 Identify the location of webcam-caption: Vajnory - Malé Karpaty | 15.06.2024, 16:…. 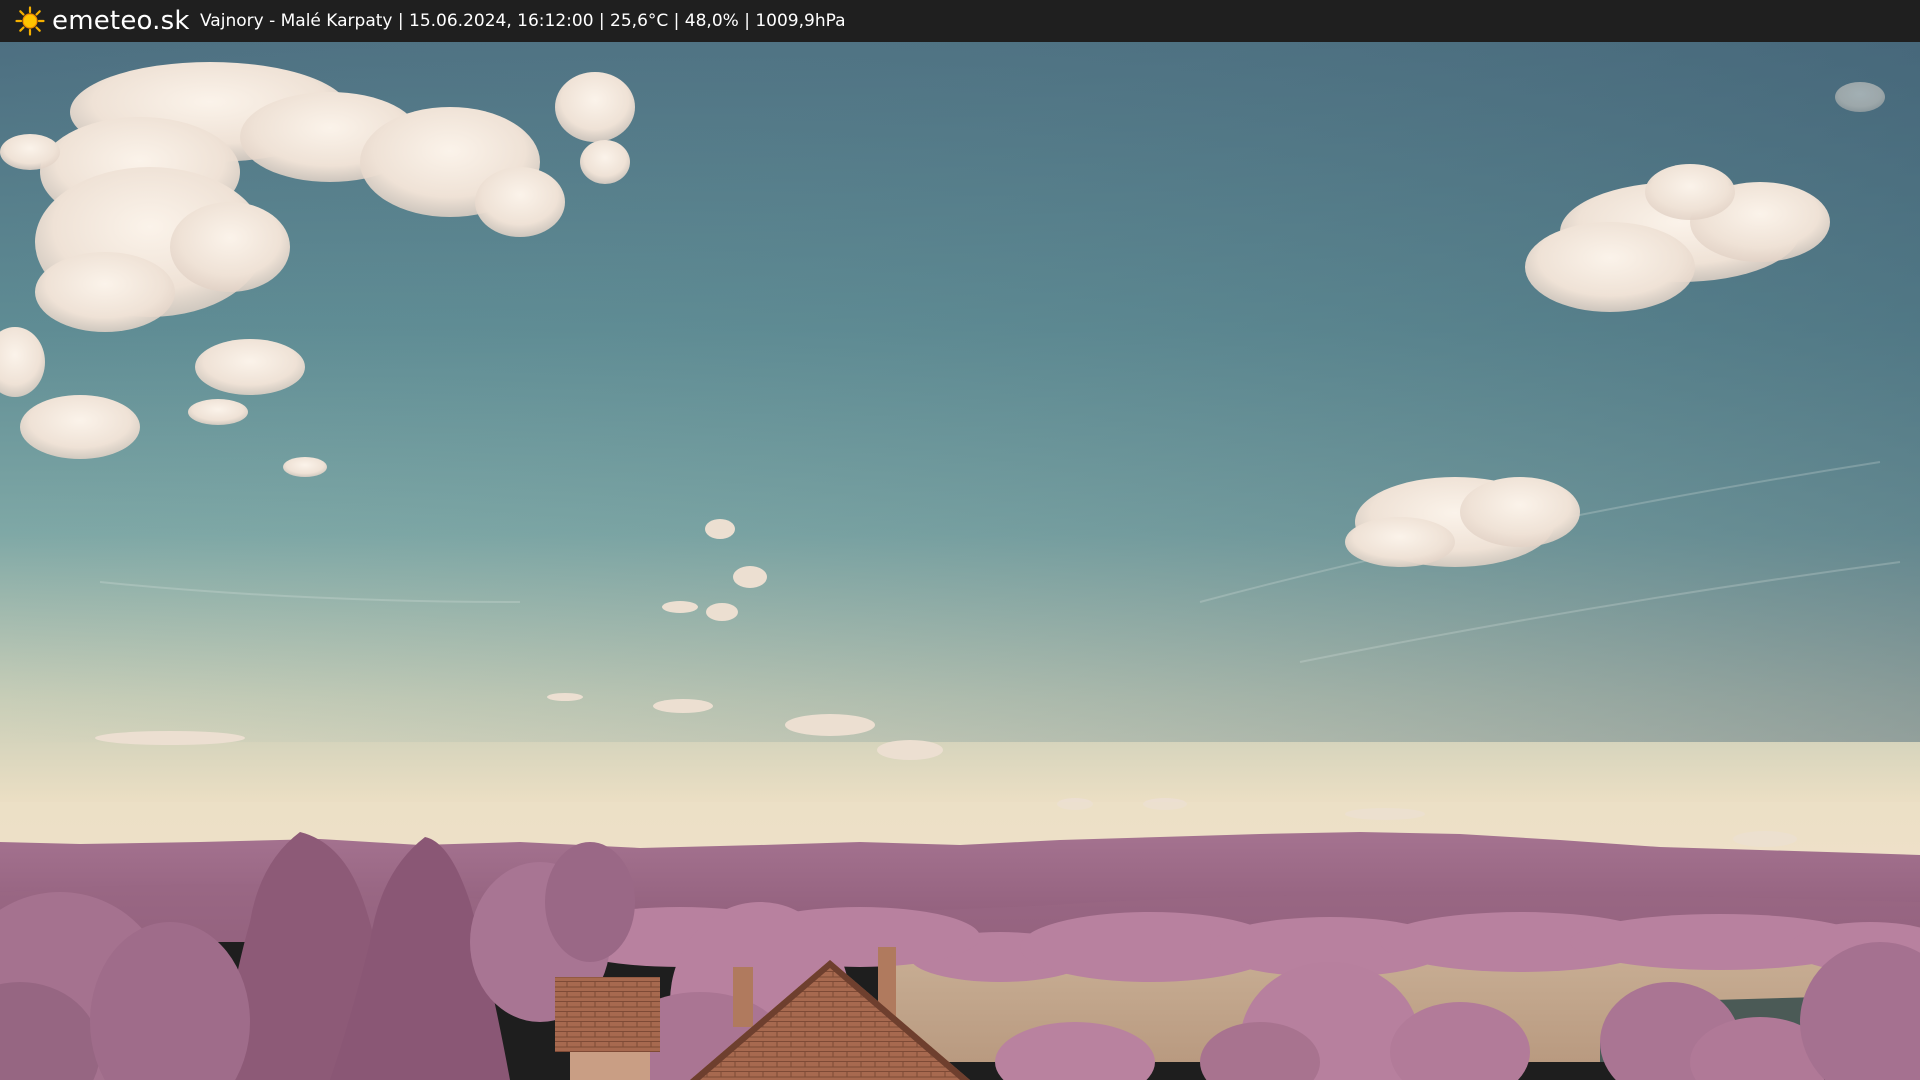
(523, 21).